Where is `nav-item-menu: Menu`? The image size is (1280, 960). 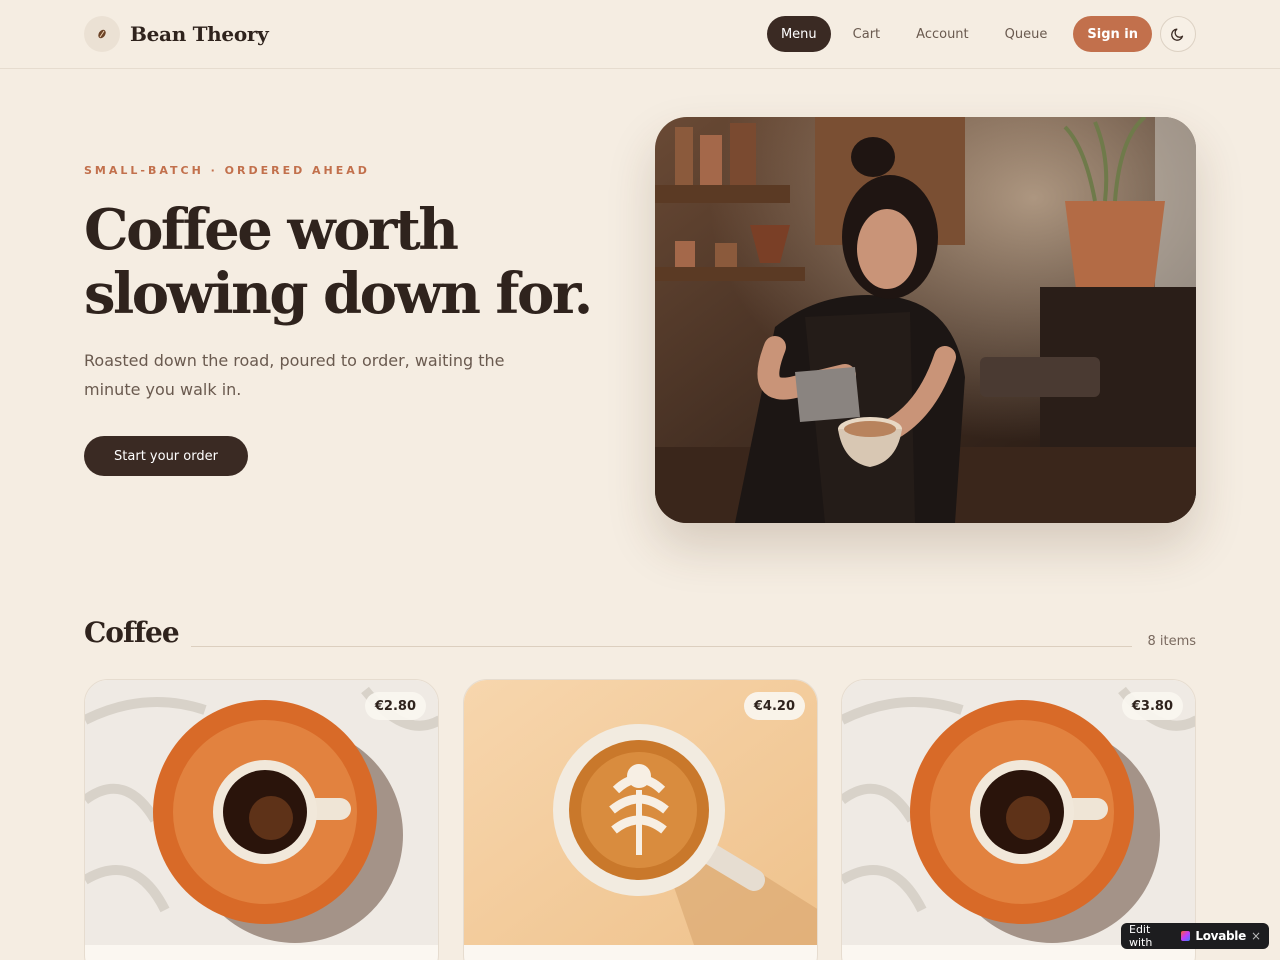
nav-item-menu: Menu is located at coordinates (798, 34).